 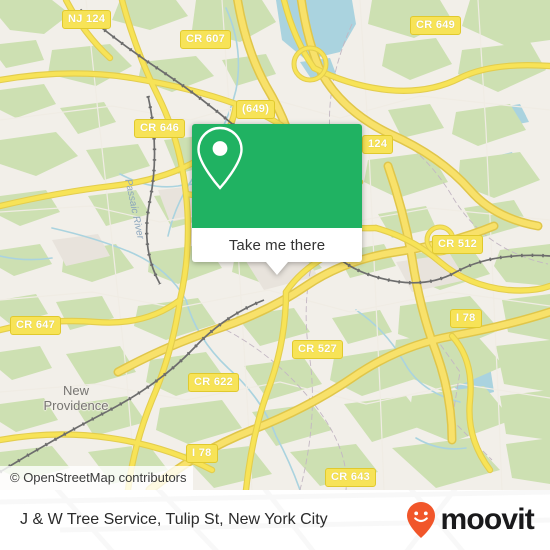 What do you see at coordinates (220, 158) in the screenshot?
I see `map-pin-icon` at bounding box center [220, 158].